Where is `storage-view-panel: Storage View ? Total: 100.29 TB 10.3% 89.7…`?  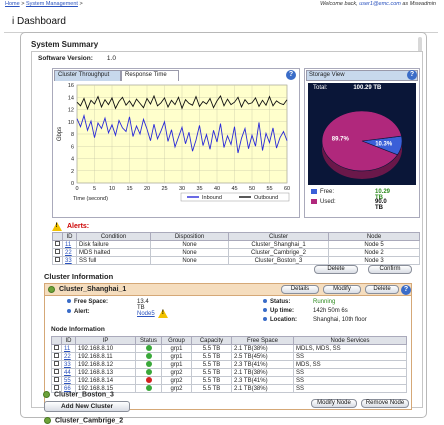 storage-view-panel: Storage View ? Total: 100.29 TB 10.3% 89.7… is located at coordinates (362, 143).